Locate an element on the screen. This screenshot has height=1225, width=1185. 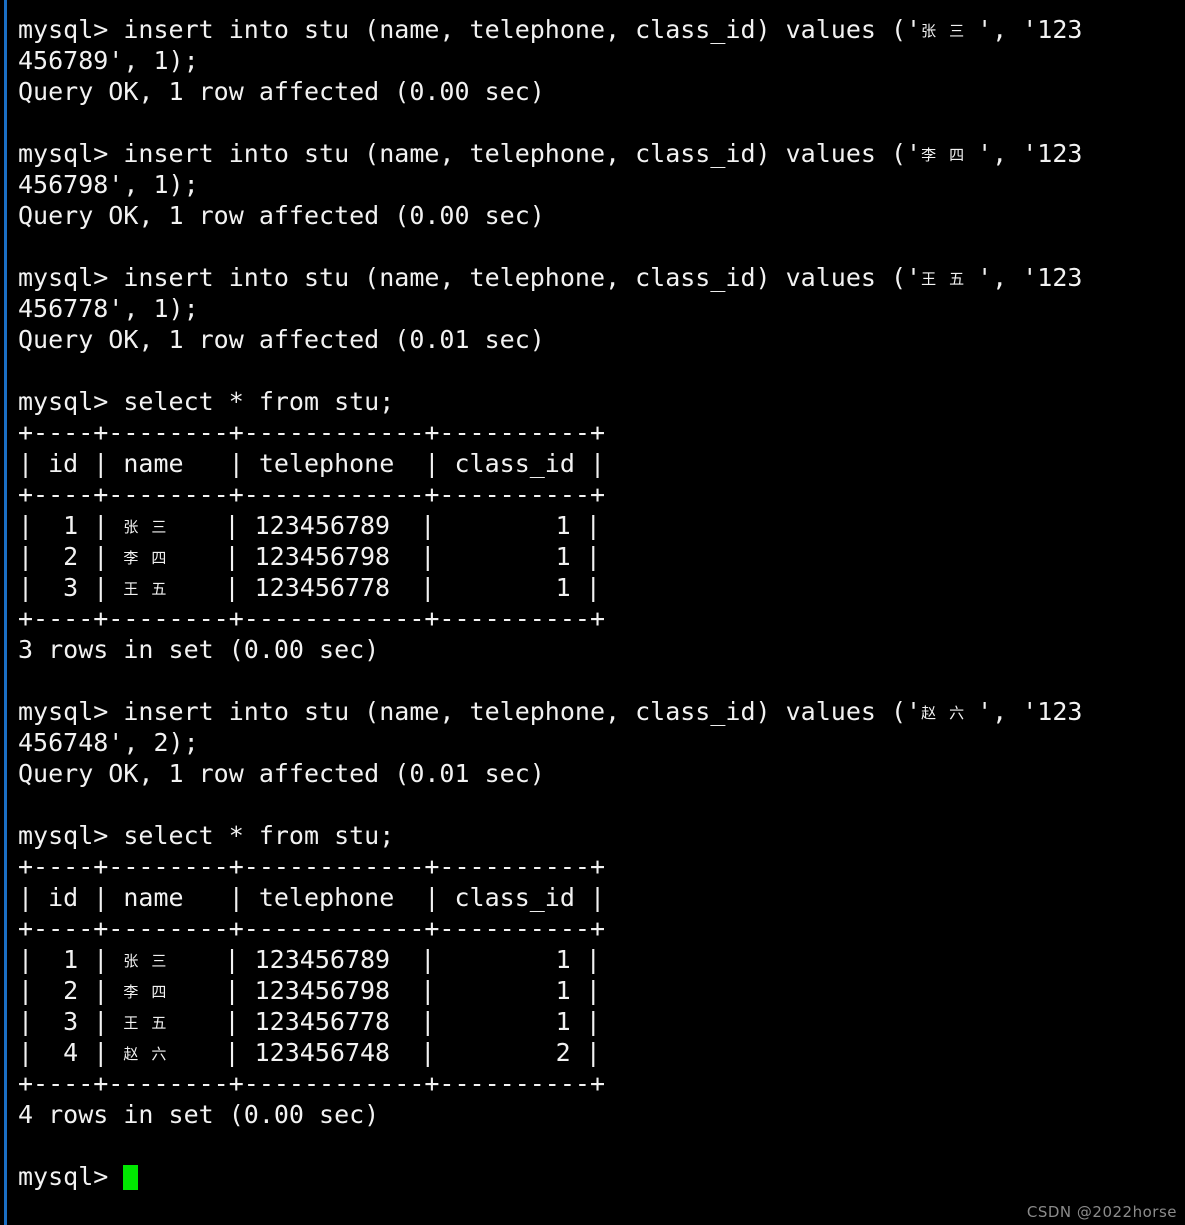
row-remaining-cells: | 123456748 | 2 | is located at coordinates (390, 1052).